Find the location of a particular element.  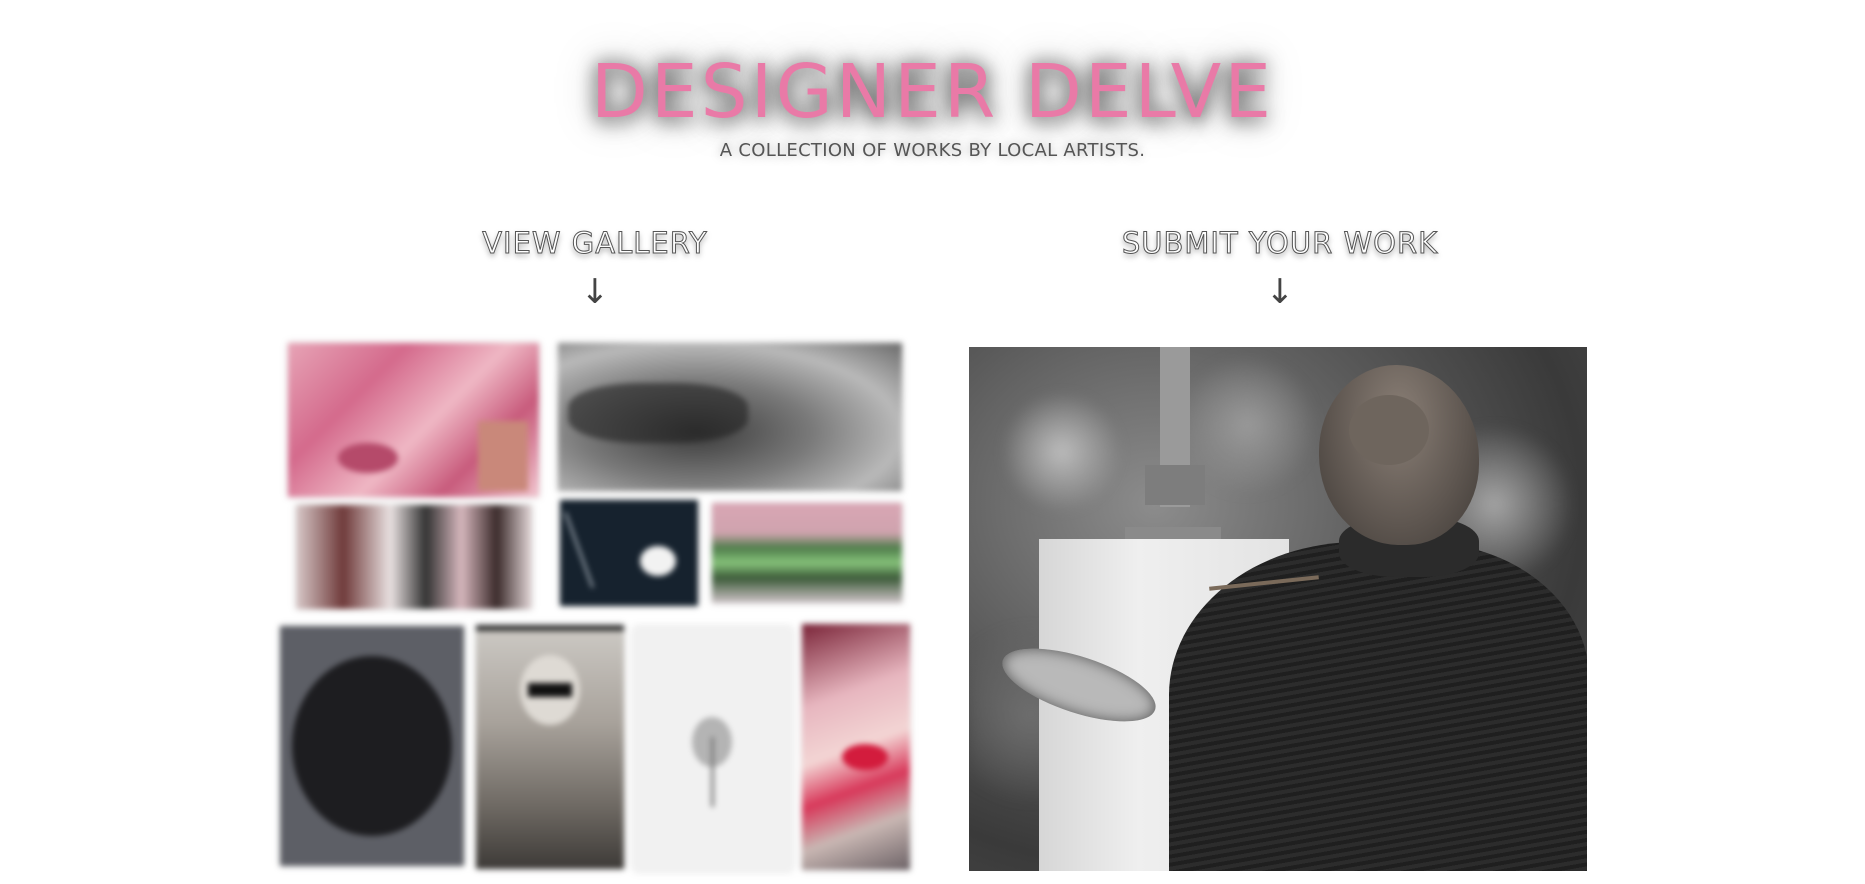

site-subtitle: A COLLECTION OF WORKS BY LOCAL ARTISTS. is located at coordinates (932, 150).